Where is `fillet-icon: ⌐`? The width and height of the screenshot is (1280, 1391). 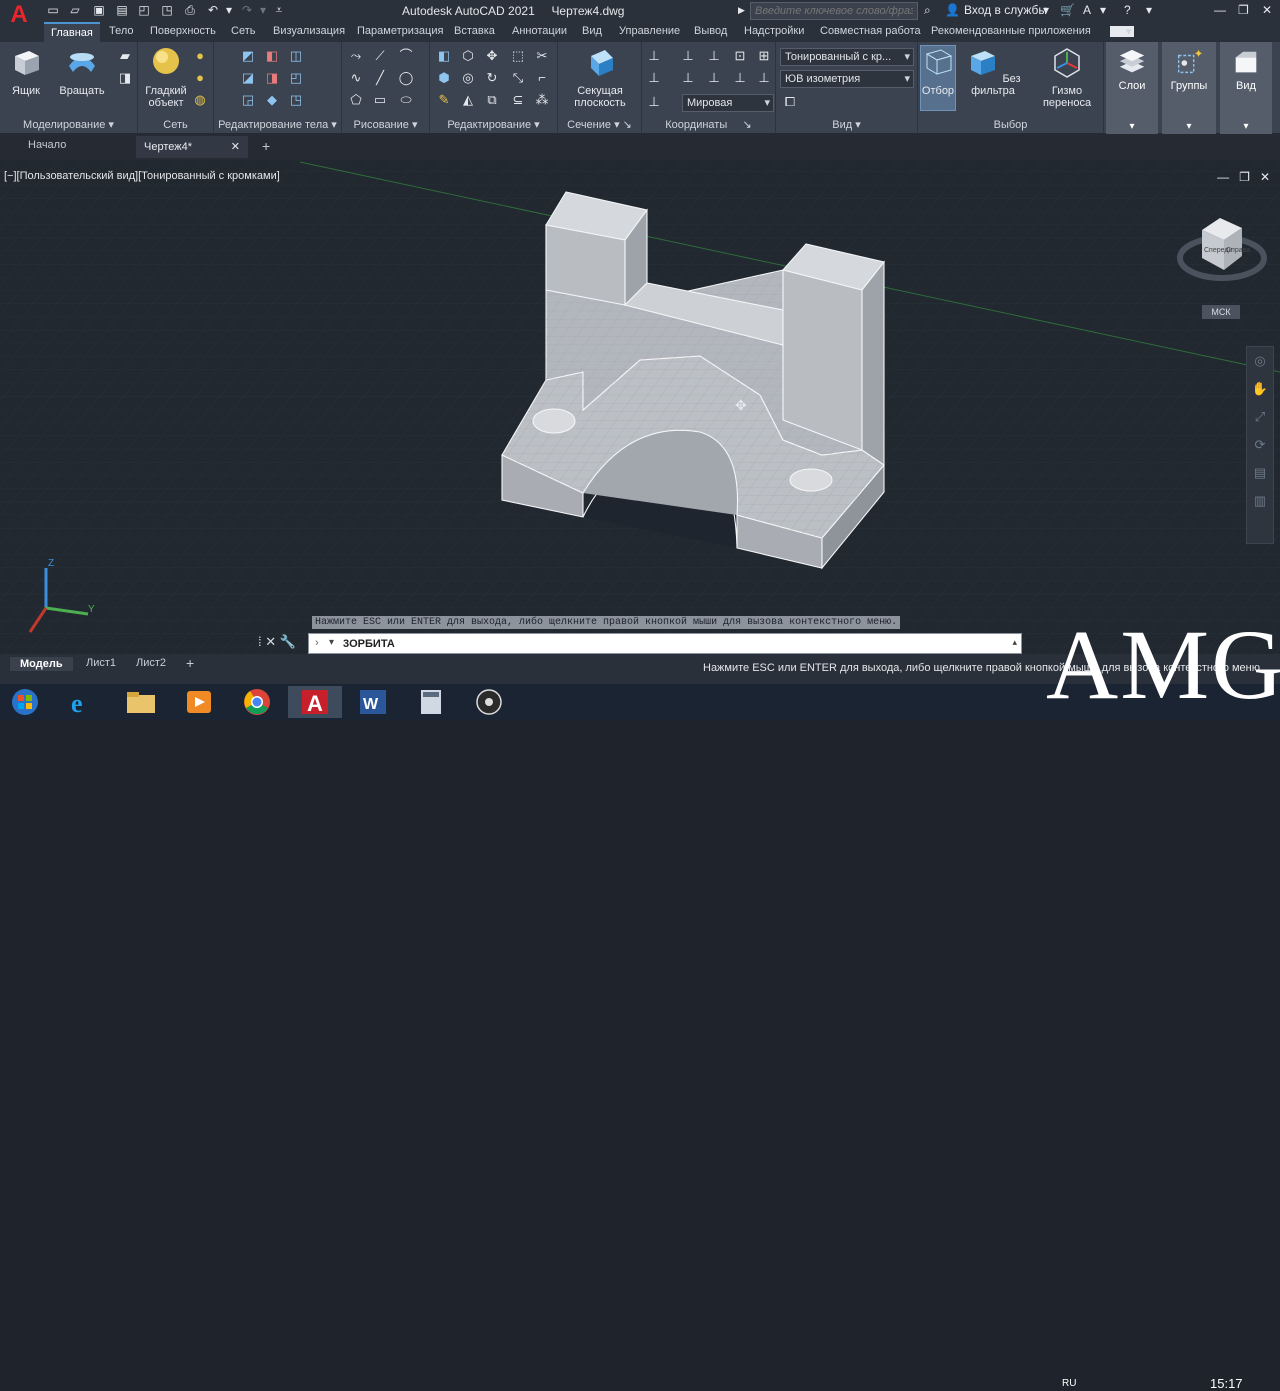
fillet-icon: ⌐ is located at coordinates (542, 78).